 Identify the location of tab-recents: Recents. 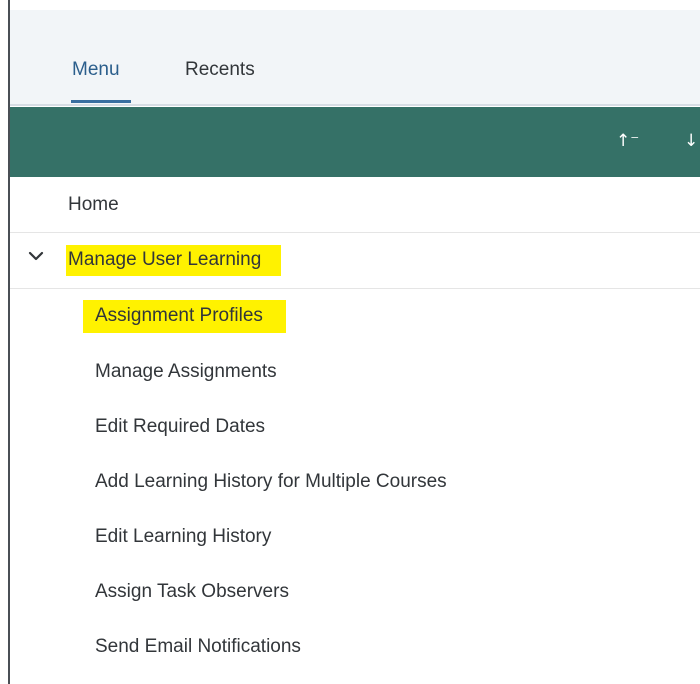
(220, 70).